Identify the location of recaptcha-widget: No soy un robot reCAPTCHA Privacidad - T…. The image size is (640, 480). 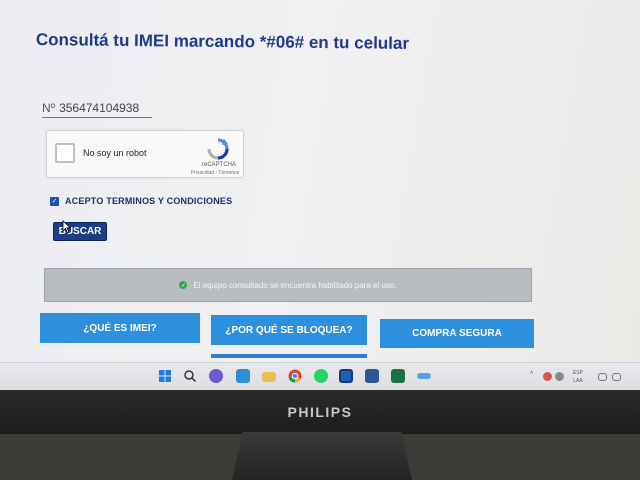
(145, 154).